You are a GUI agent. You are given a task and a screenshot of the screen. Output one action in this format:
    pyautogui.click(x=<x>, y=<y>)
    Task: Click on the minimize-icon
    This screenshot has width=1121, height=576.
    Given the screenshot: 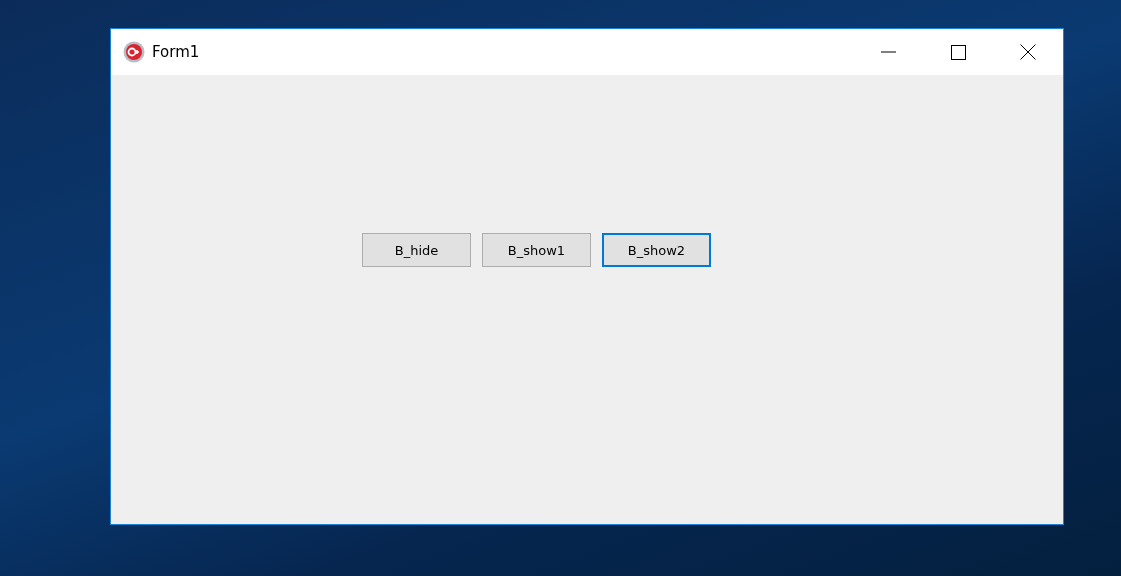 What is the action you would take?
    pyautogui.click(x=888, y=52)
    